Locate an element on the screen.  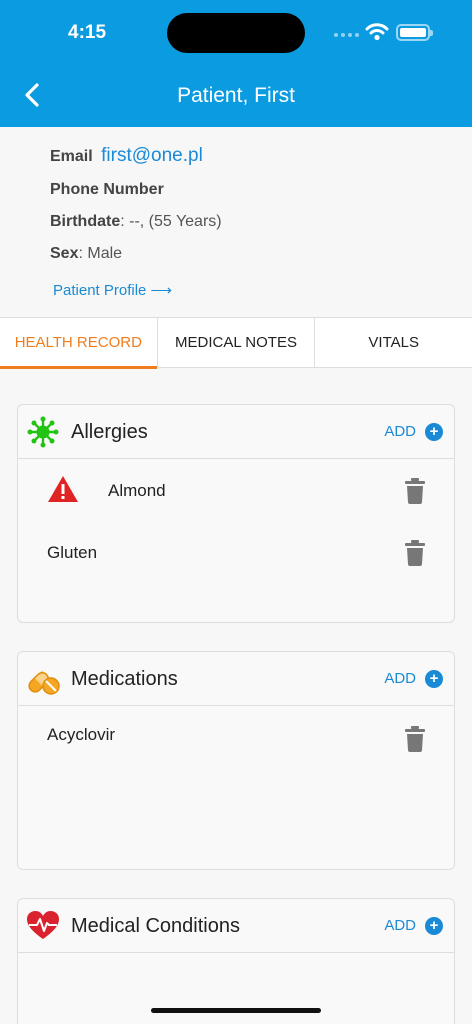
email-label: Email is located at coordinates (71, 156).